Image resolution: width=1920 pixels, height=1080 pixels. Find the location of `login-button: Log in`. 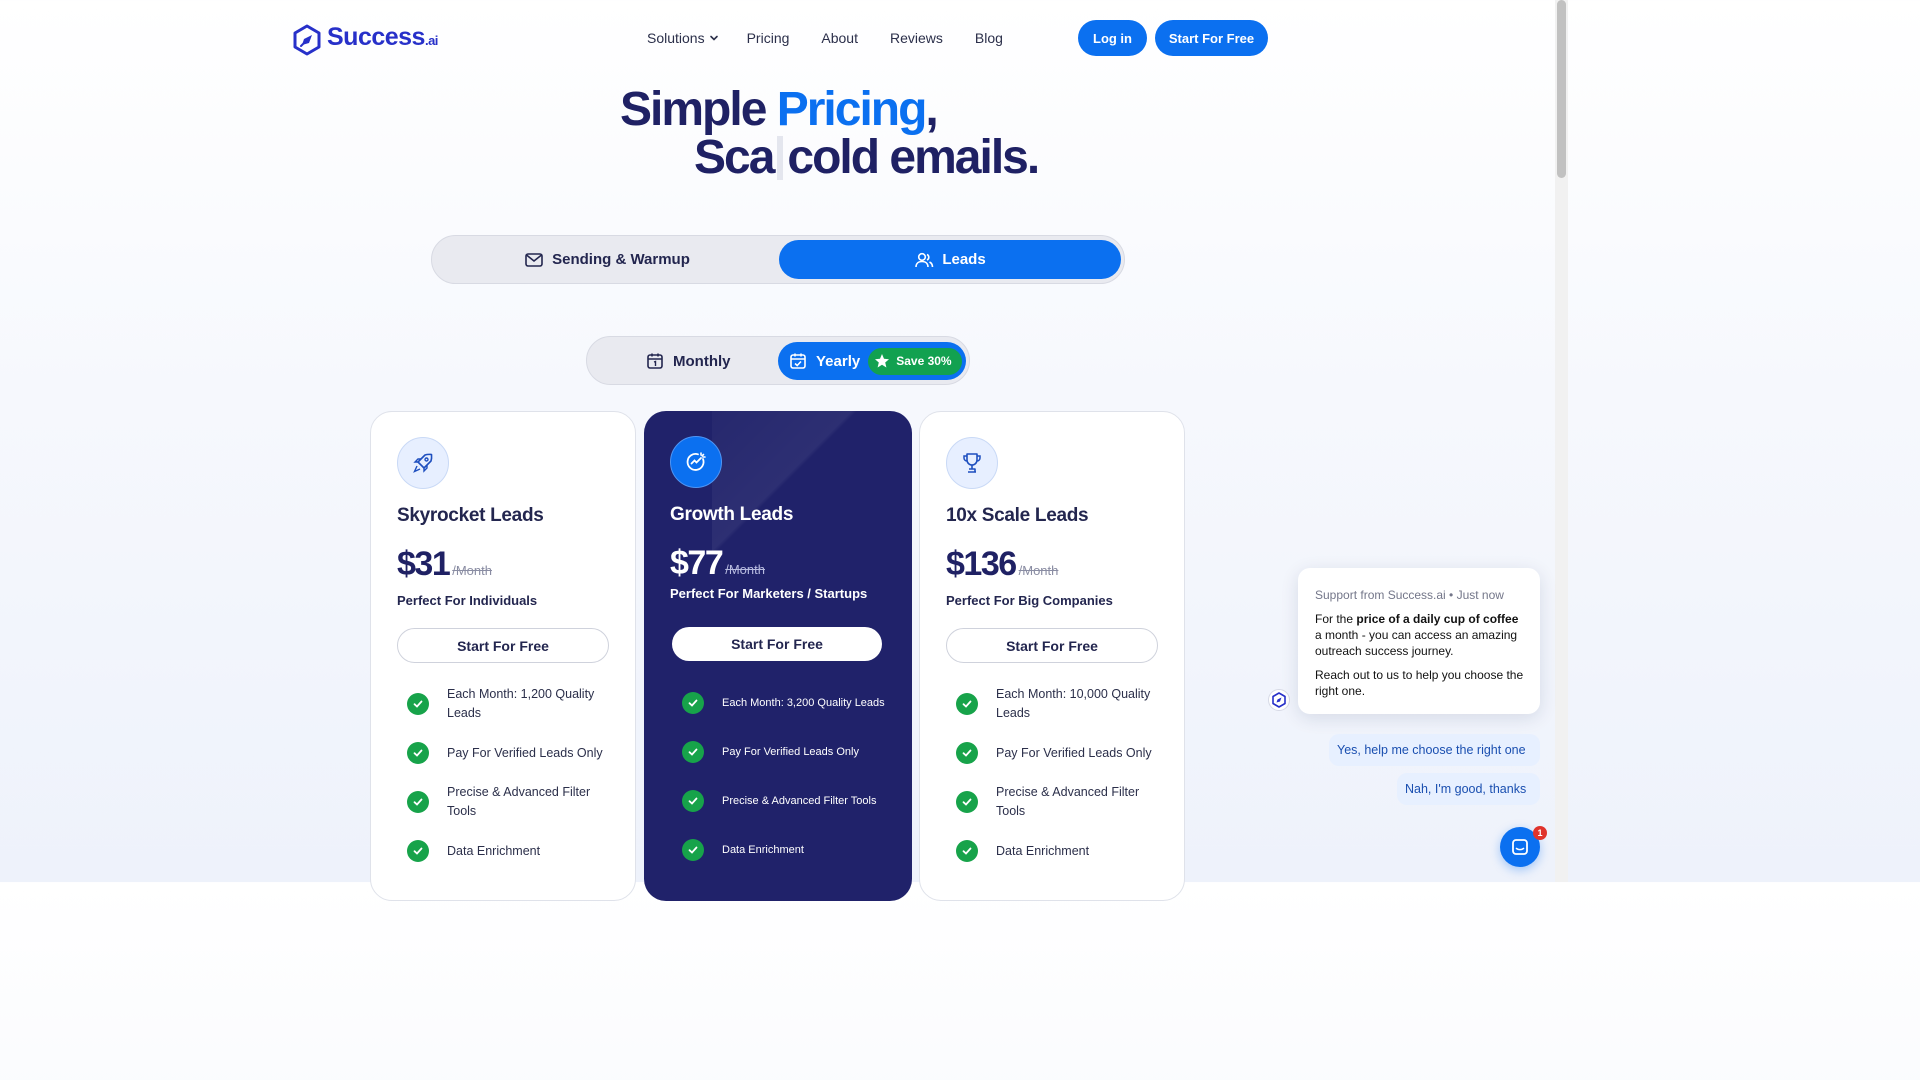

login-button: Log in is located at coordinates (1112, 38).